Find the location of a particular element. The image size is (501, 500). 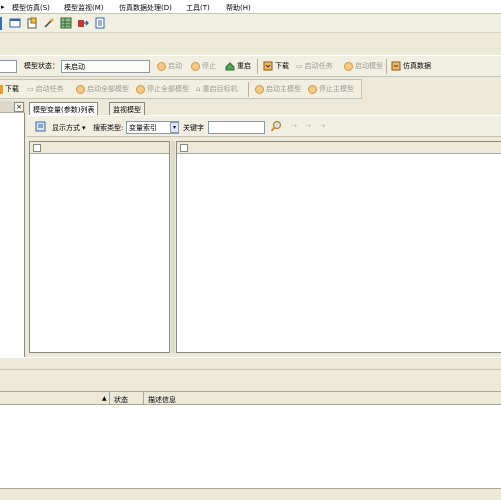

start-model-icon is located at coordinates (348, 66).